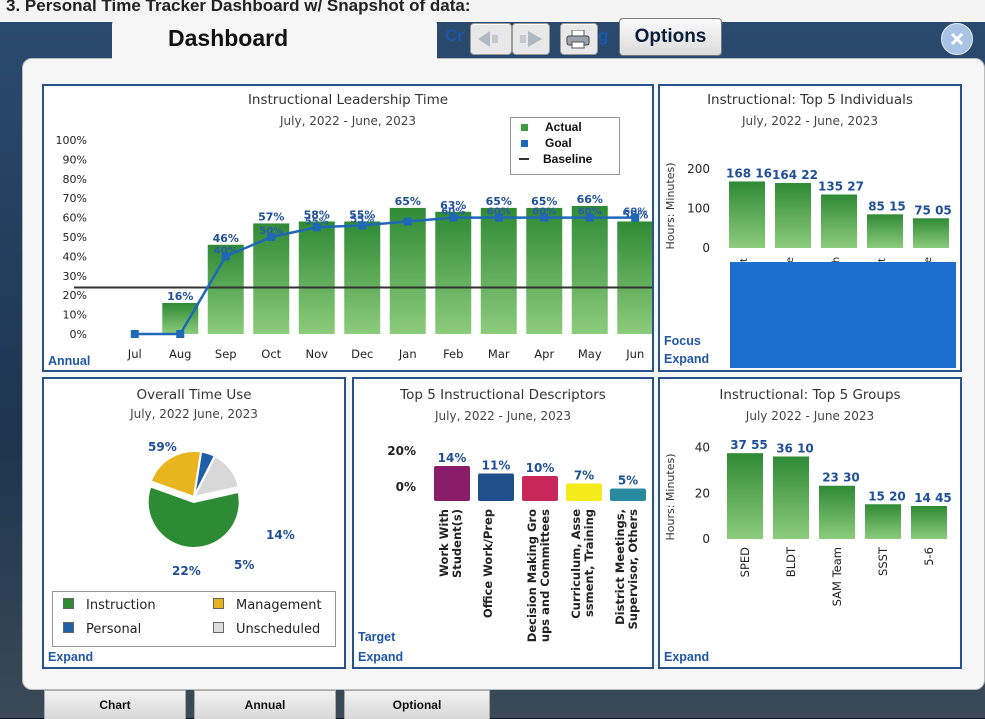 Image resolution: width=985 pixels, height=719 pixels. Describe the element at coordinates (686, 657) in the screenshot. I see `expand-link-groups: Expand` at that location.